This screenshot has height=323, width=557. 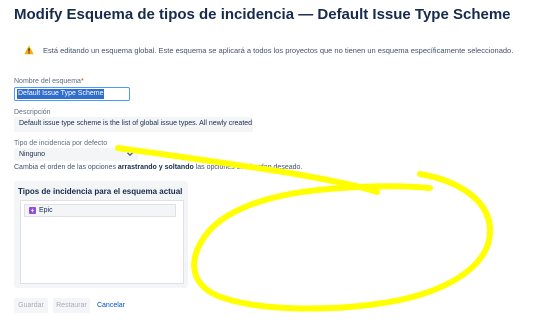 What do you see at coordinates (76, 154) in the screenshot?
I see `default-type-select: Ninguno` at bounding box center [76, 154].